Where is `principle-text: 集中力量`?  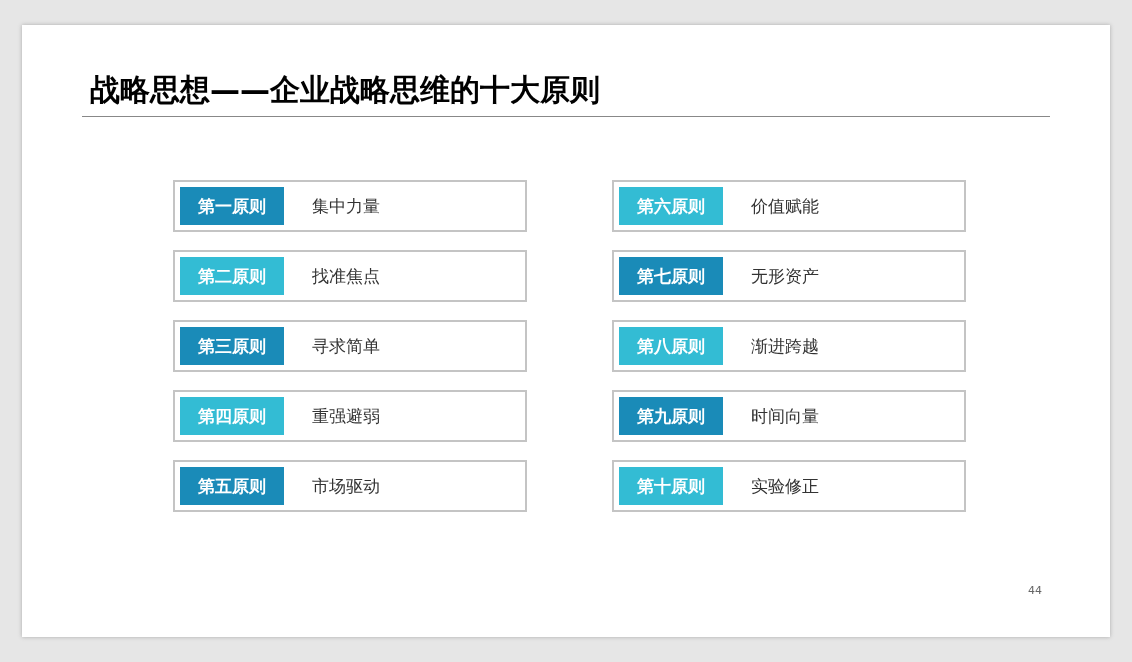 principle-text: 集中力量 is located at coordinates (346, 206).